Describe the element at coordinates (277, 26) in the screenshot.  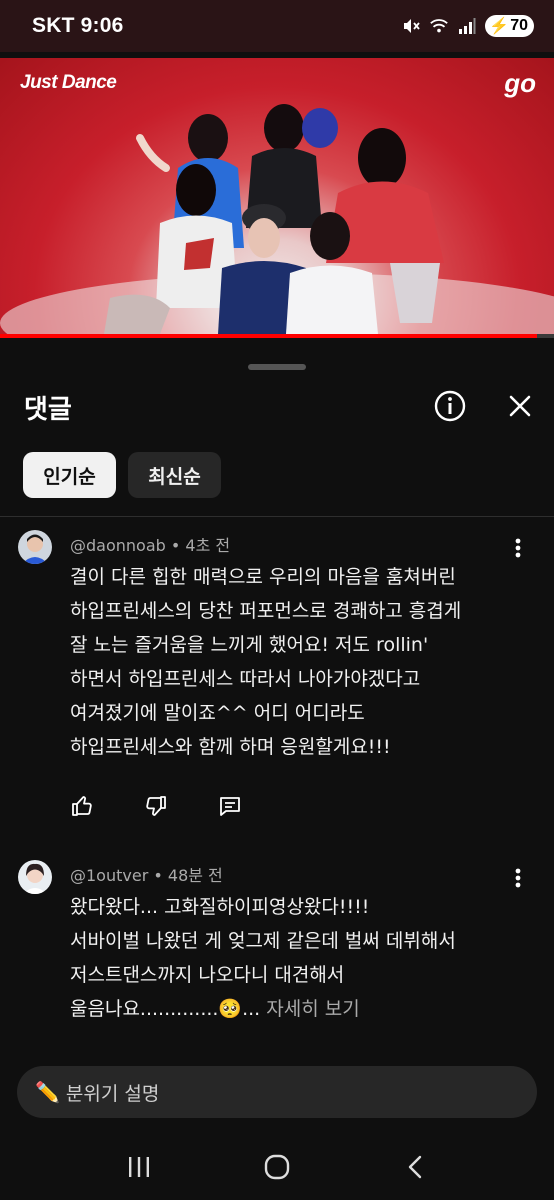
I see `status-bar: SKT 9:06 ⚡ 70` at that location.